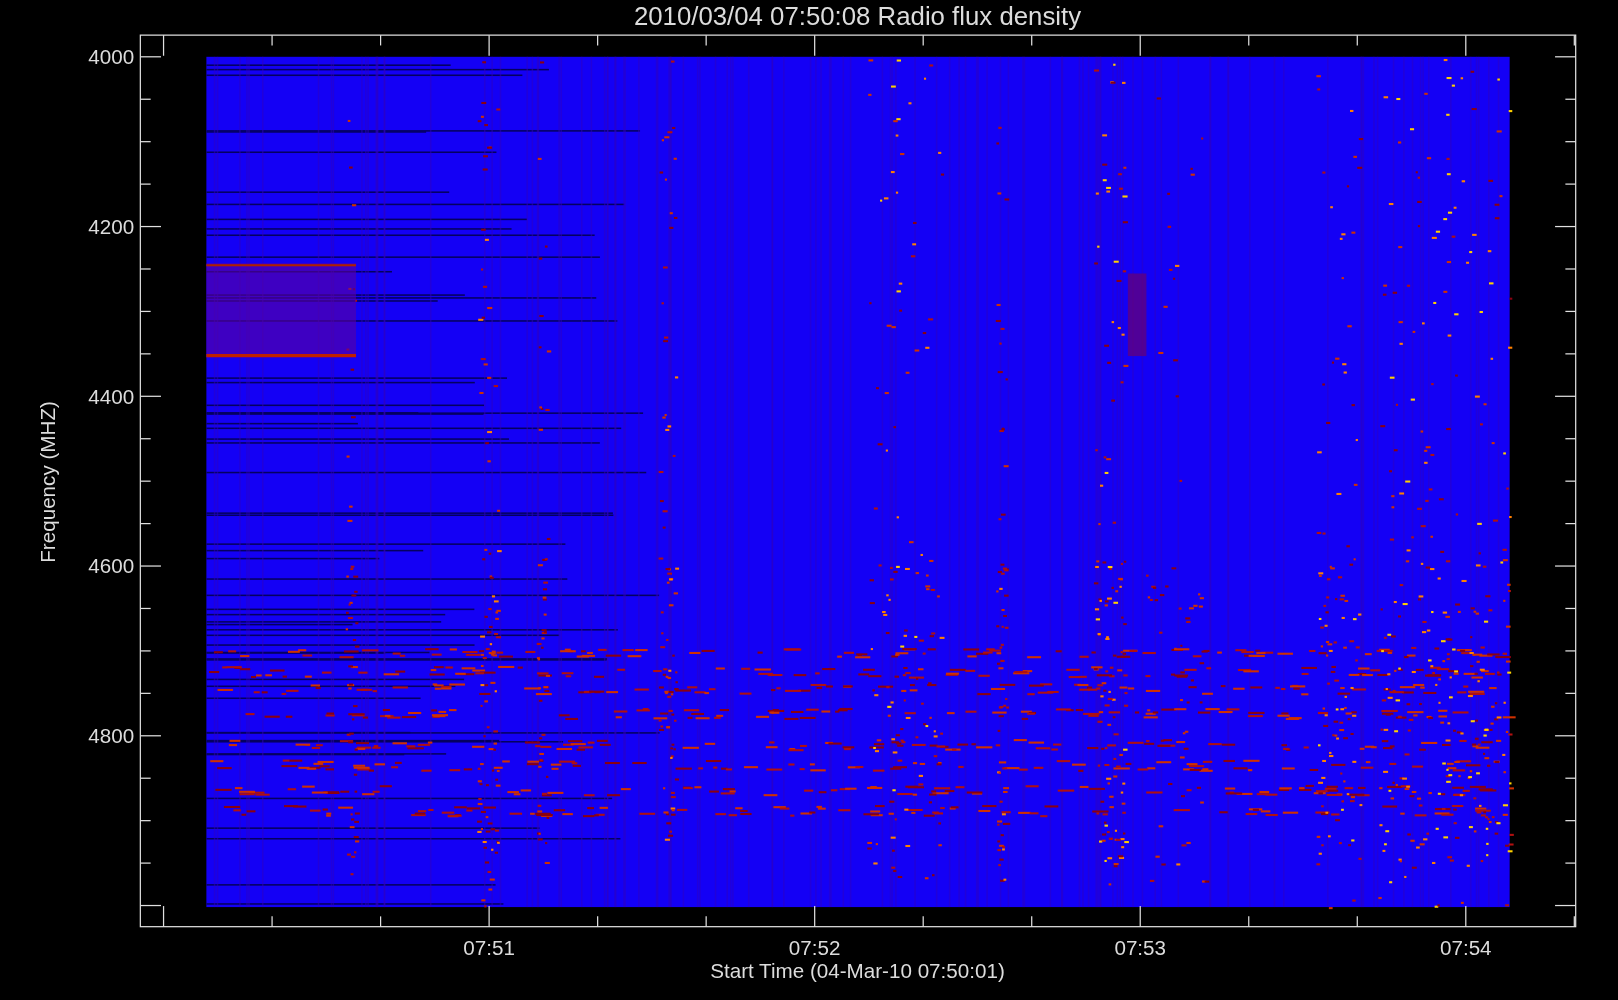 This screenshot has width=1618, height=1000. What do you see at coordinates (857, 15) in the screenshot?
I see `plot-title: 2010/03/04 07:50:08 Radio flux density` at bounding box center [857, 15].